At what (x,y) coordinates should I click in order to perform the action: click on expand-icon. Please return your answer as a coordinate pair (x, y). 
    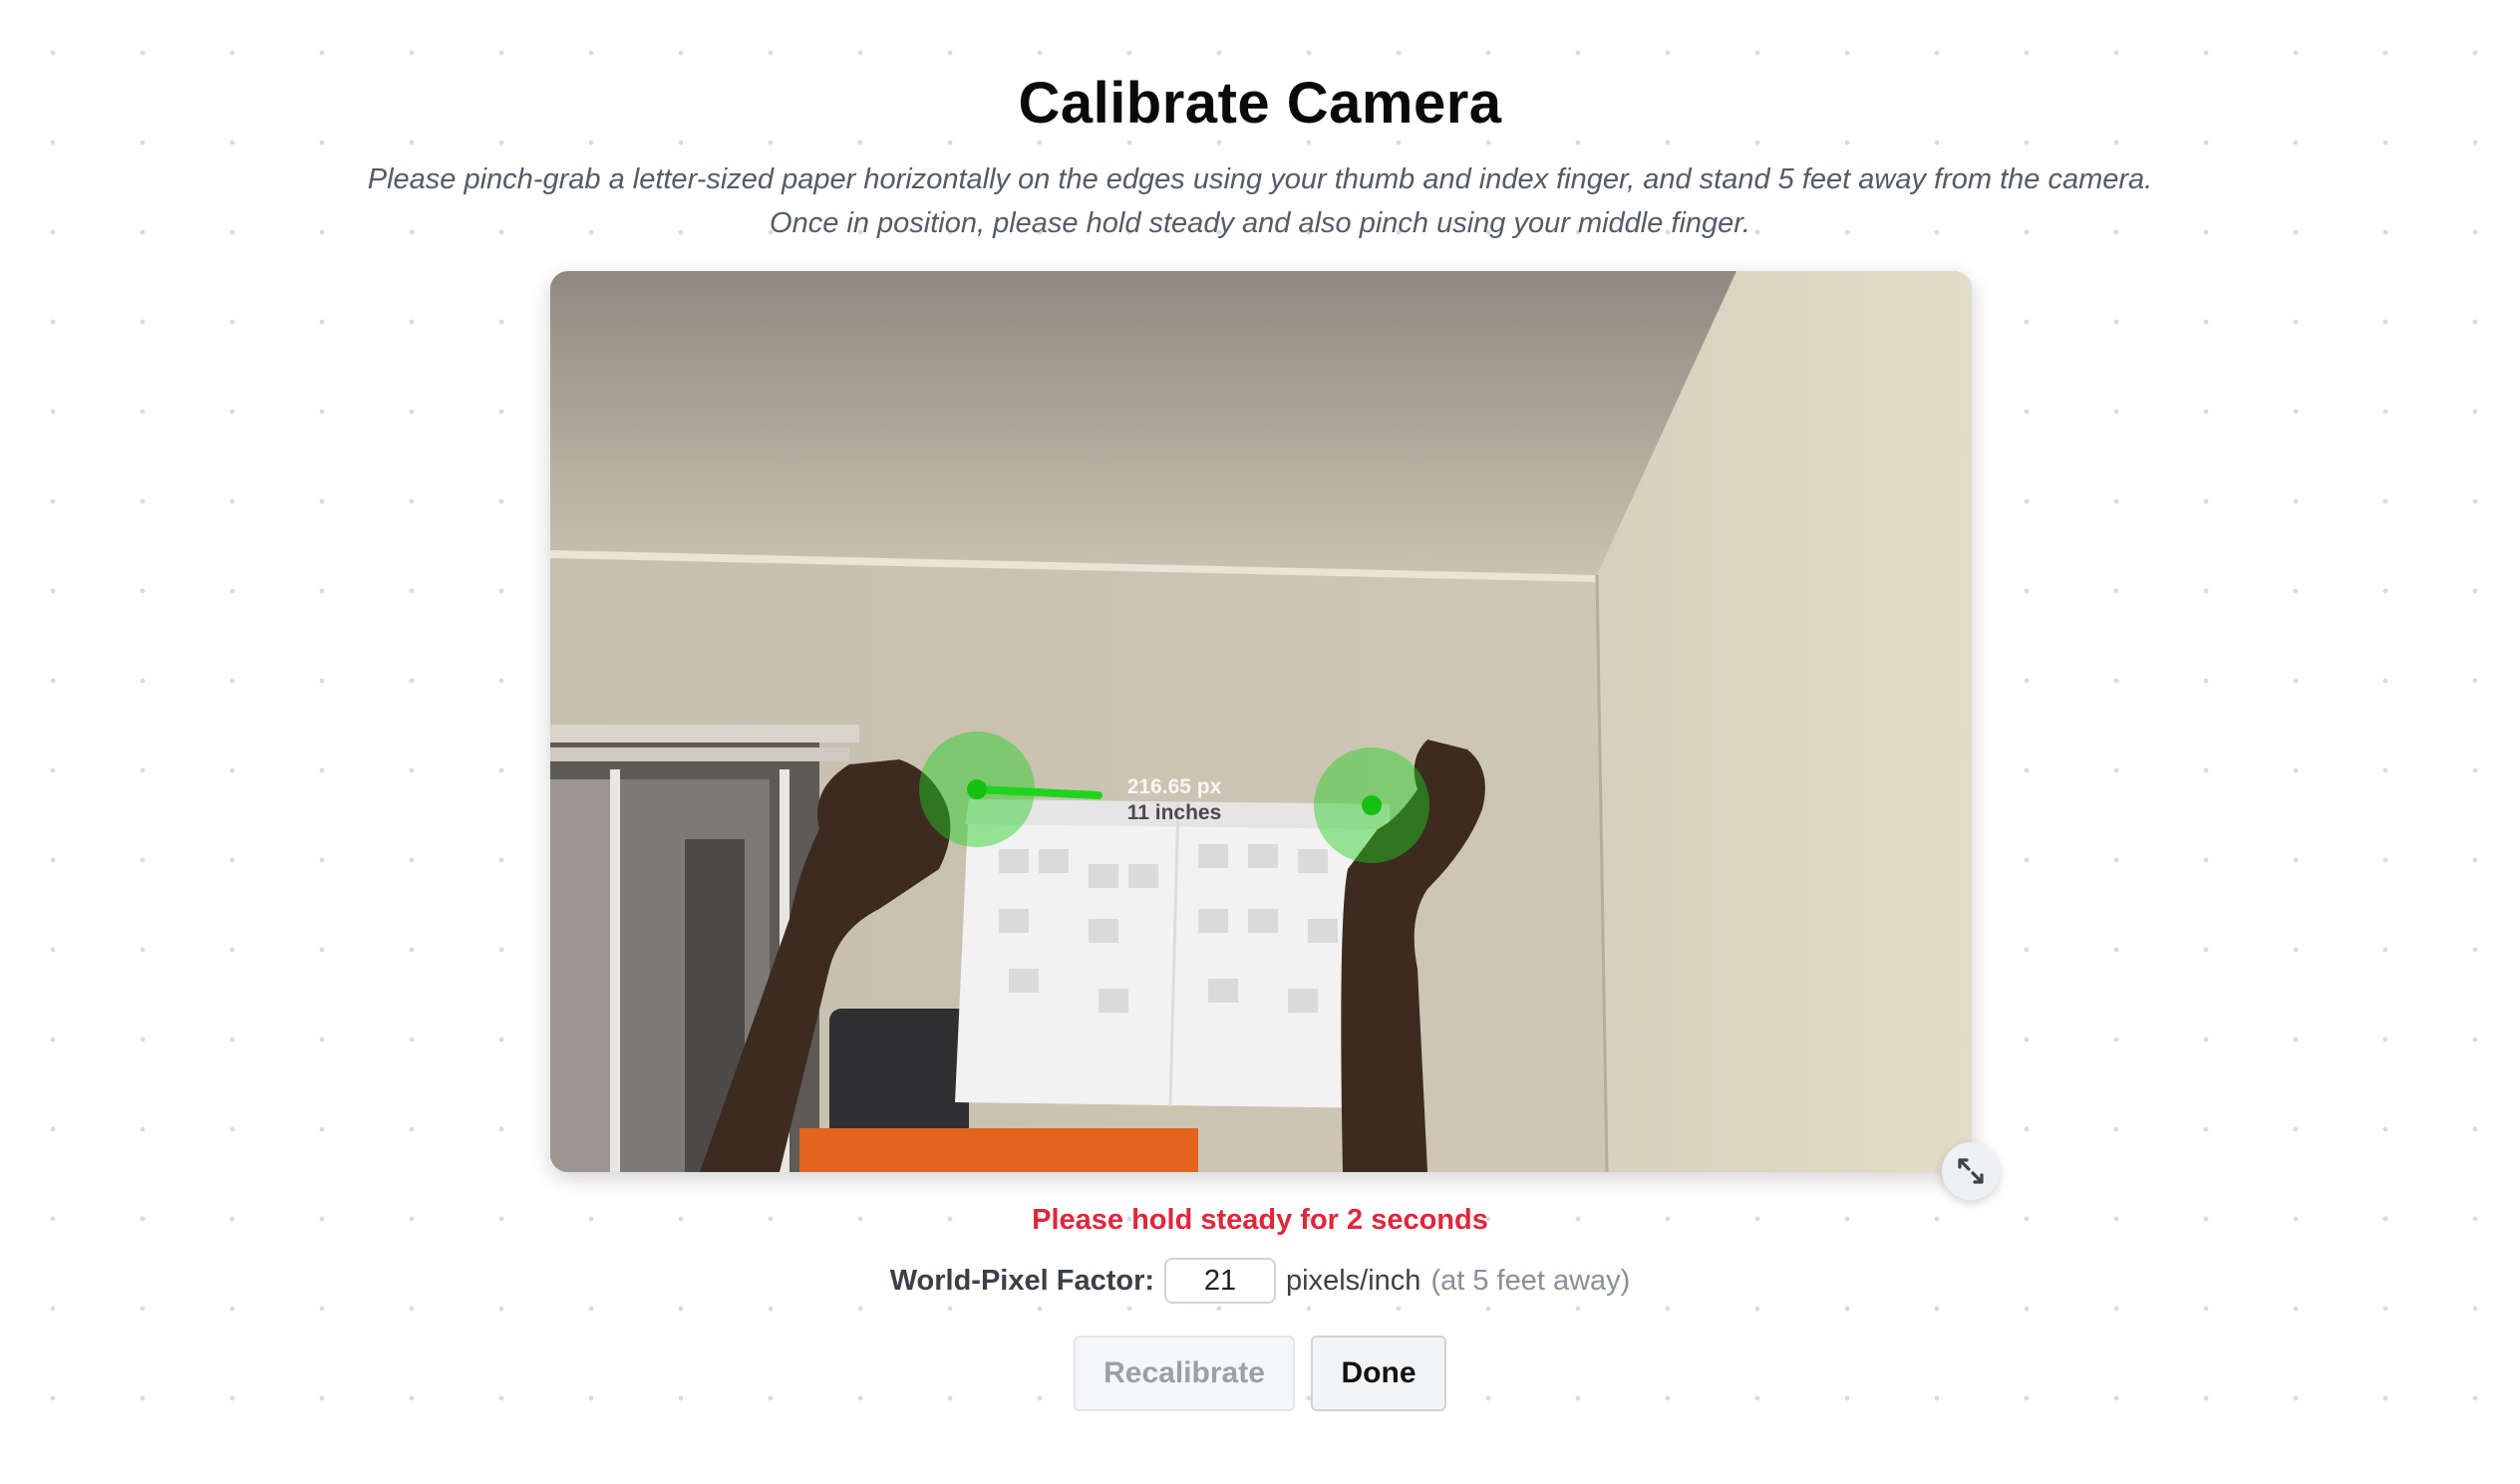
    Looking at the image, I should click on (1971, 1171).